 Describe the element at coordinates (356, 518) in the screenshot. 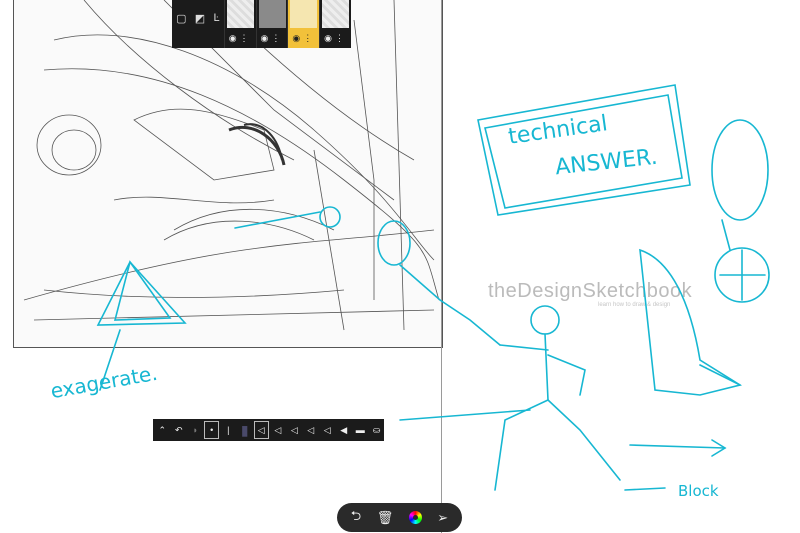

I see `undo-icon: ⮌` at that location.